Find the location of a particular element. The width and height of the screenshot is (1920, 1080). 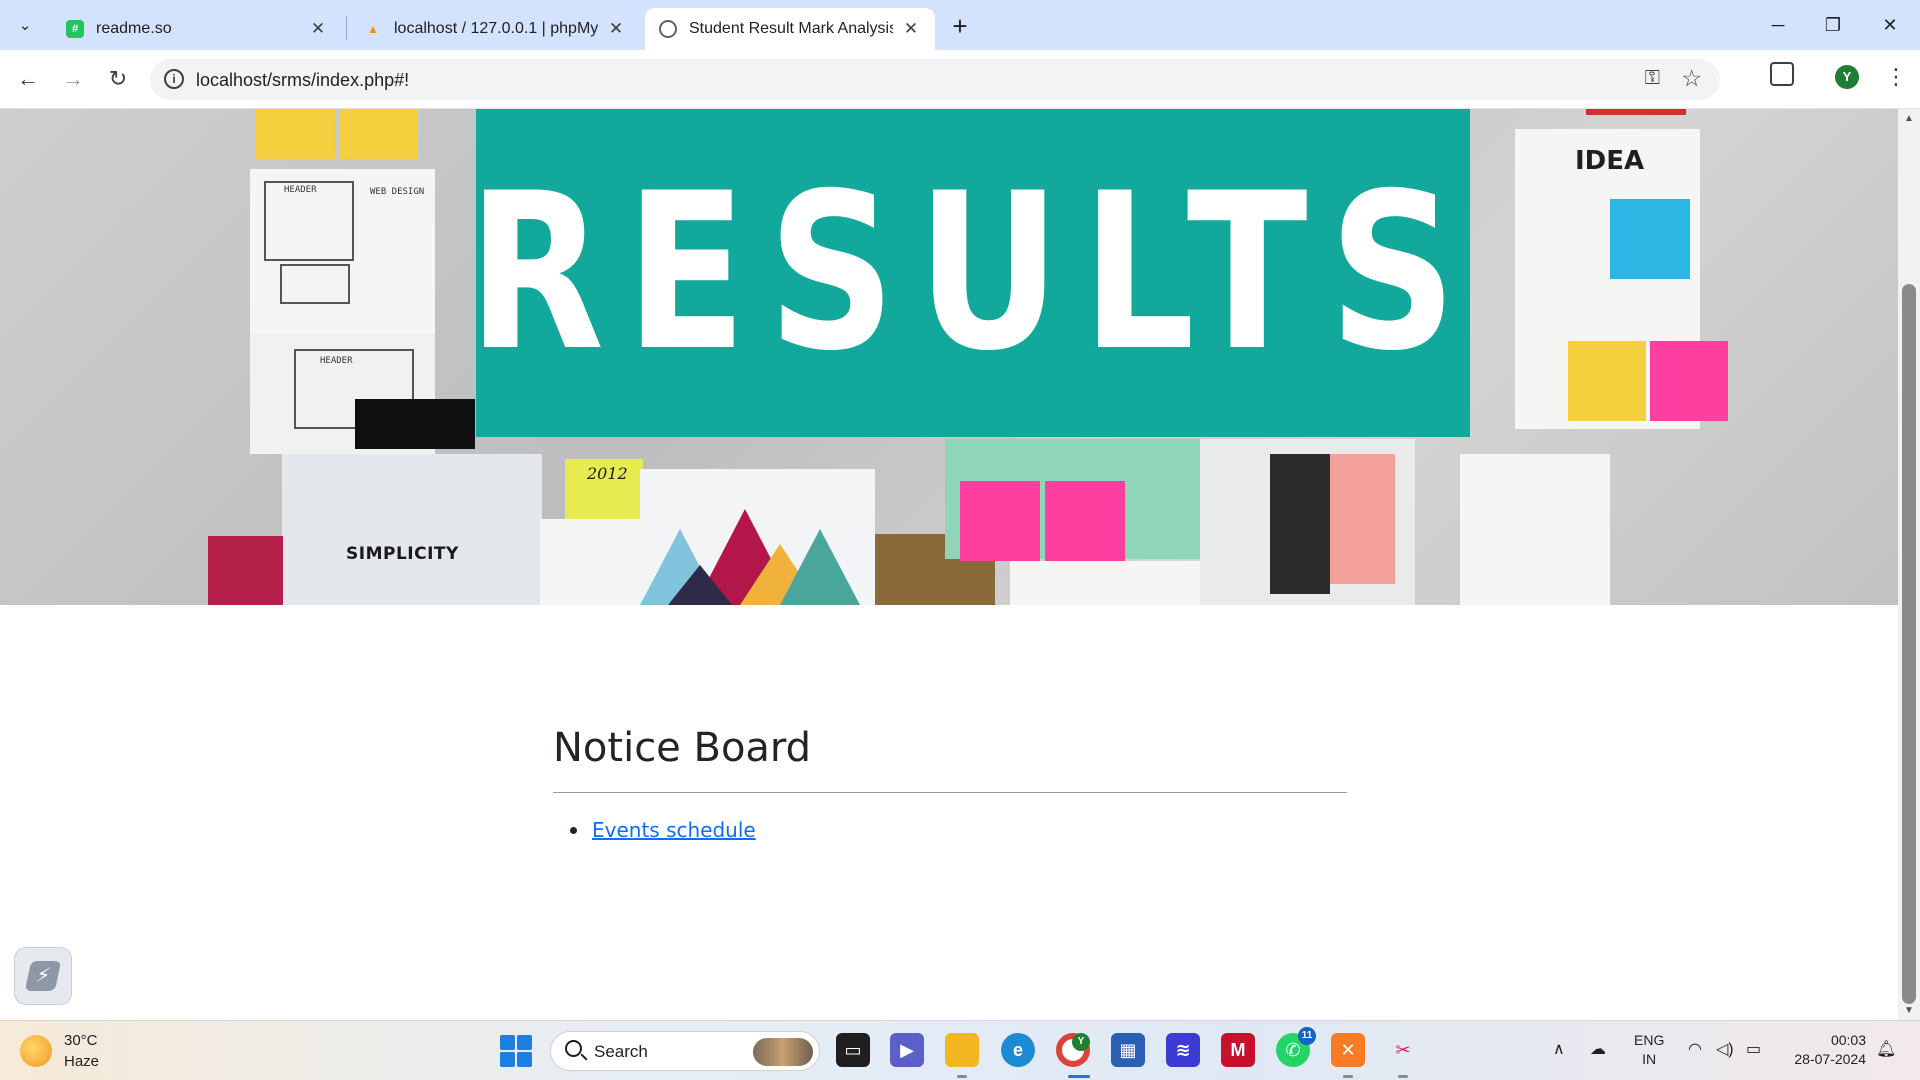

tab-title: localhost / 127.0.0.1 | phpMyAdmin is located at coordinates (496, 28).